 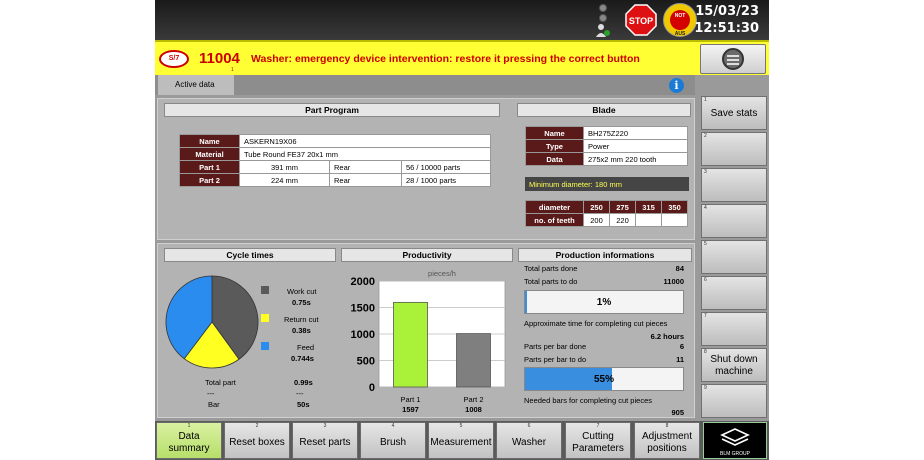 What do you see at coordinates (284, 180) in the screenshot?
I see `part-length: 224 mm` at bounding box center [284, 180].